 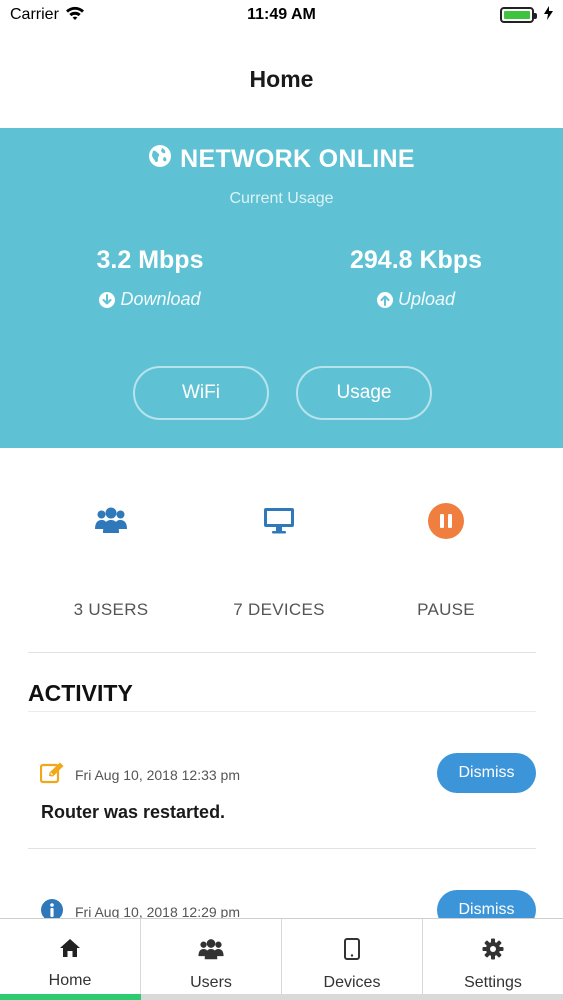 What do you see at coordinates (157, 774) in the screenshot?
I see `activity-timestamp: Fri Aug 10, 2018 12:33 pm` at bounding box center [157, 774].